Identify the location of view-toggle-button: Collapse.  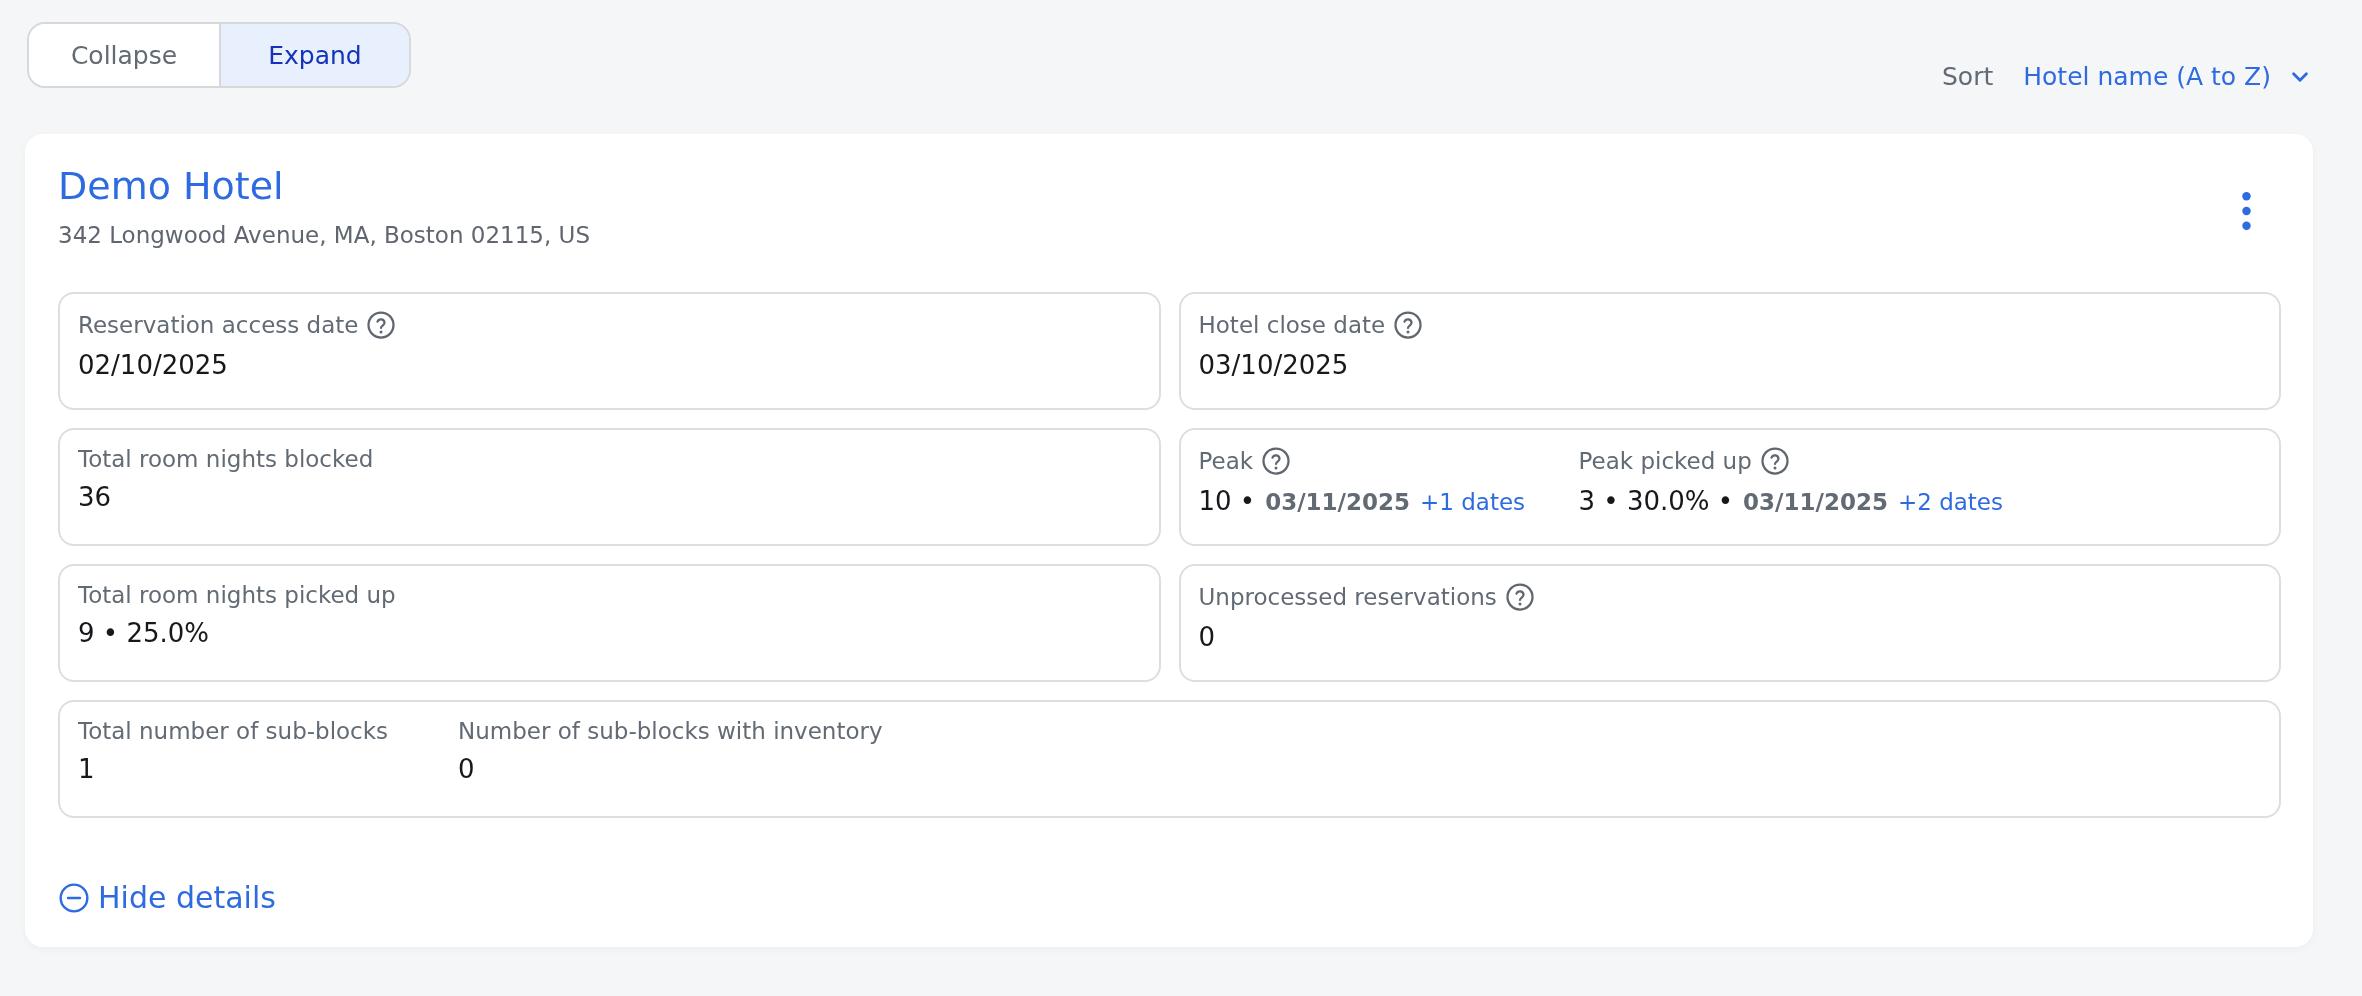
(124, 55).